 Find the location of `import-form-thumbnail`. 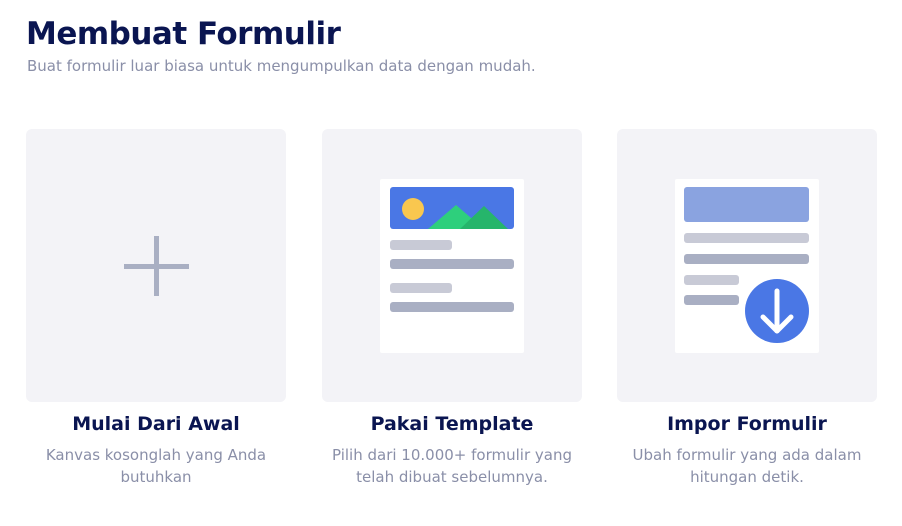

import-form-thumbnail is located at coordinates (747, 265).